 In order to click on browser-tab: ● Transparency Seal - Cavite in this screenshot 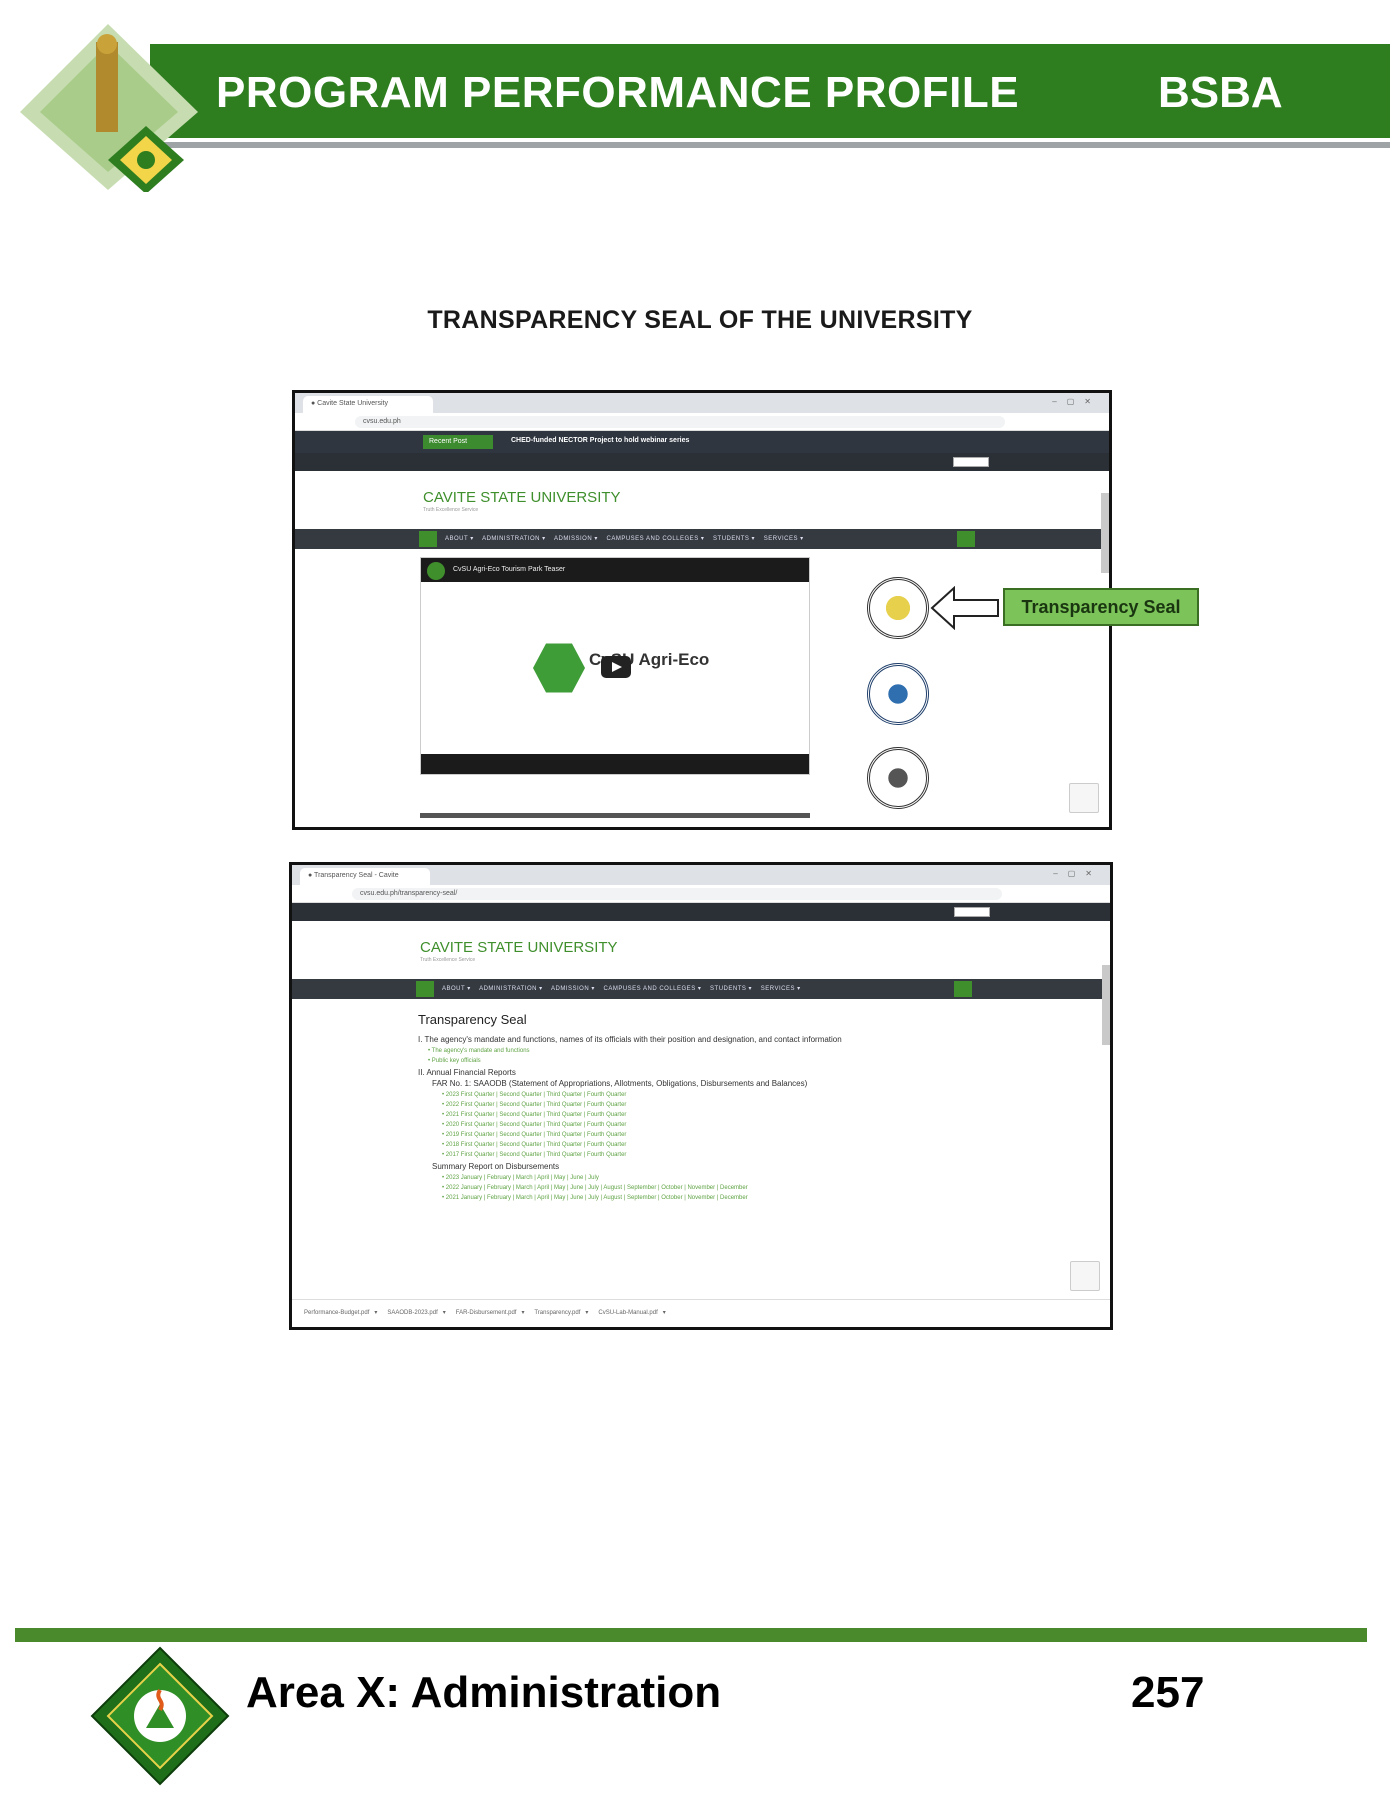, I will do `click(365, 876)`.